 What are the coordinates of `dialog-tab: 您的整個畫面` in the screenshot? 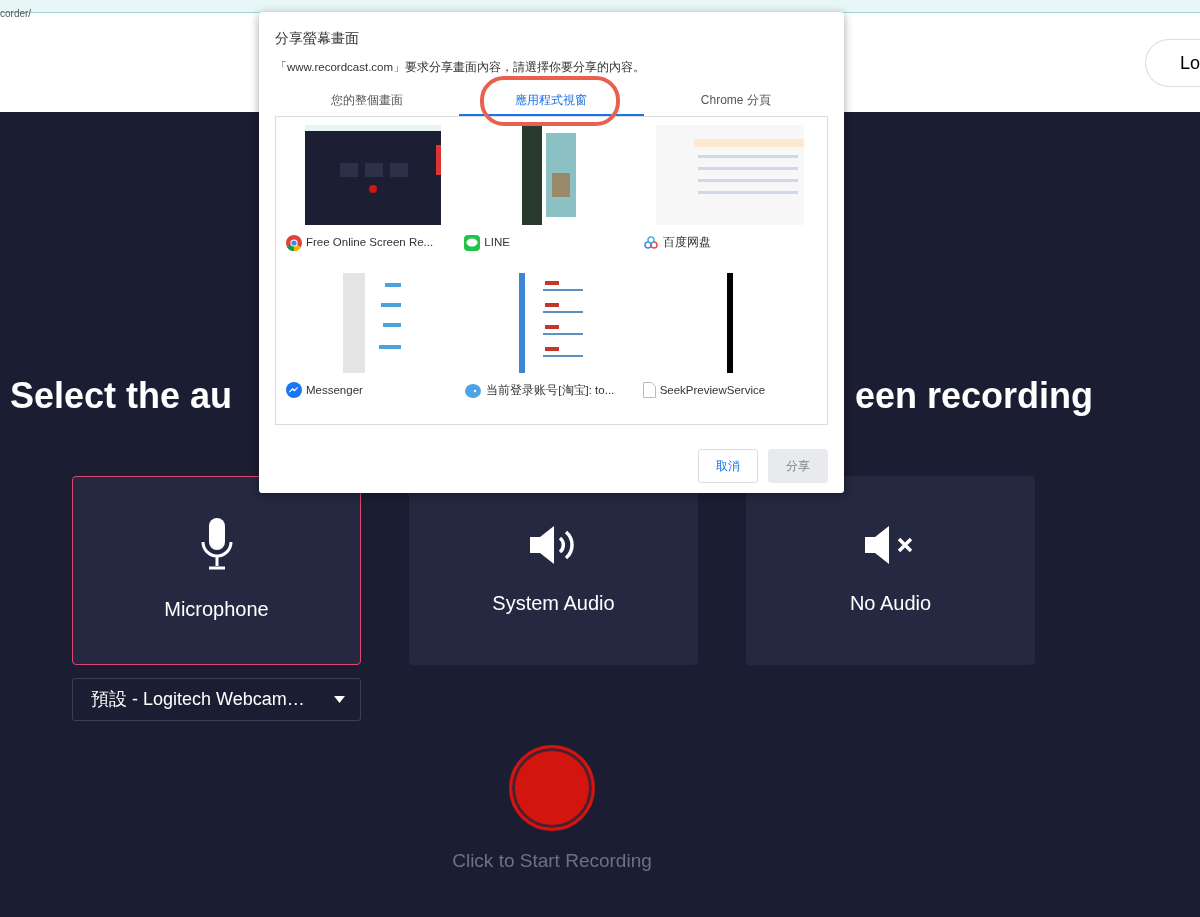 It's located at (367, 101).